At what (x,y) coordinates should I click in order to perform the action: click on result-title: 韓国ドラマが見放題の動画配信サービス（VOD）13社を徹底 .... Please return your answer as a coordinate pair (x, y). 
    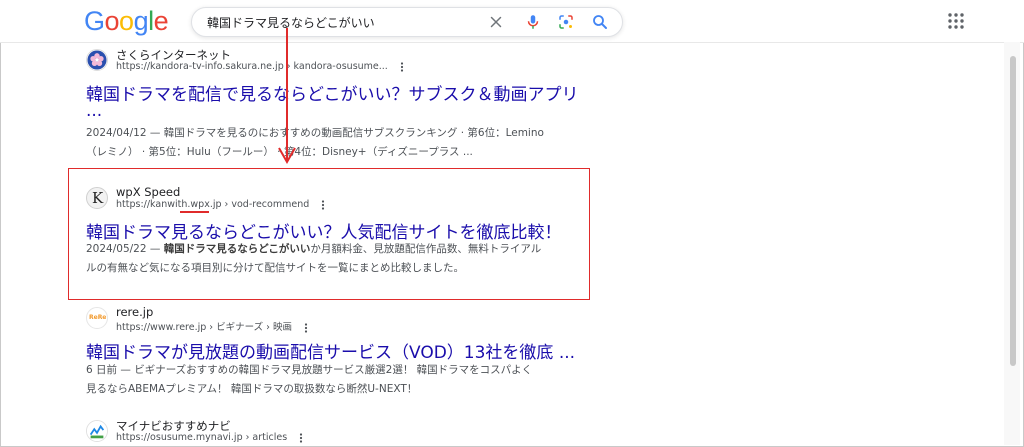
    Looking at the image, I should click on (330, 350).